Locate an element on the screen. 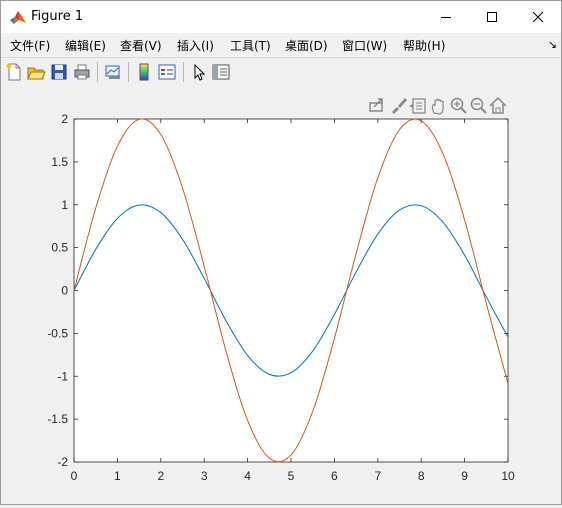 The image size is (562, 508). y-tick-label: 1.5 is located at coordinates (59, 162).